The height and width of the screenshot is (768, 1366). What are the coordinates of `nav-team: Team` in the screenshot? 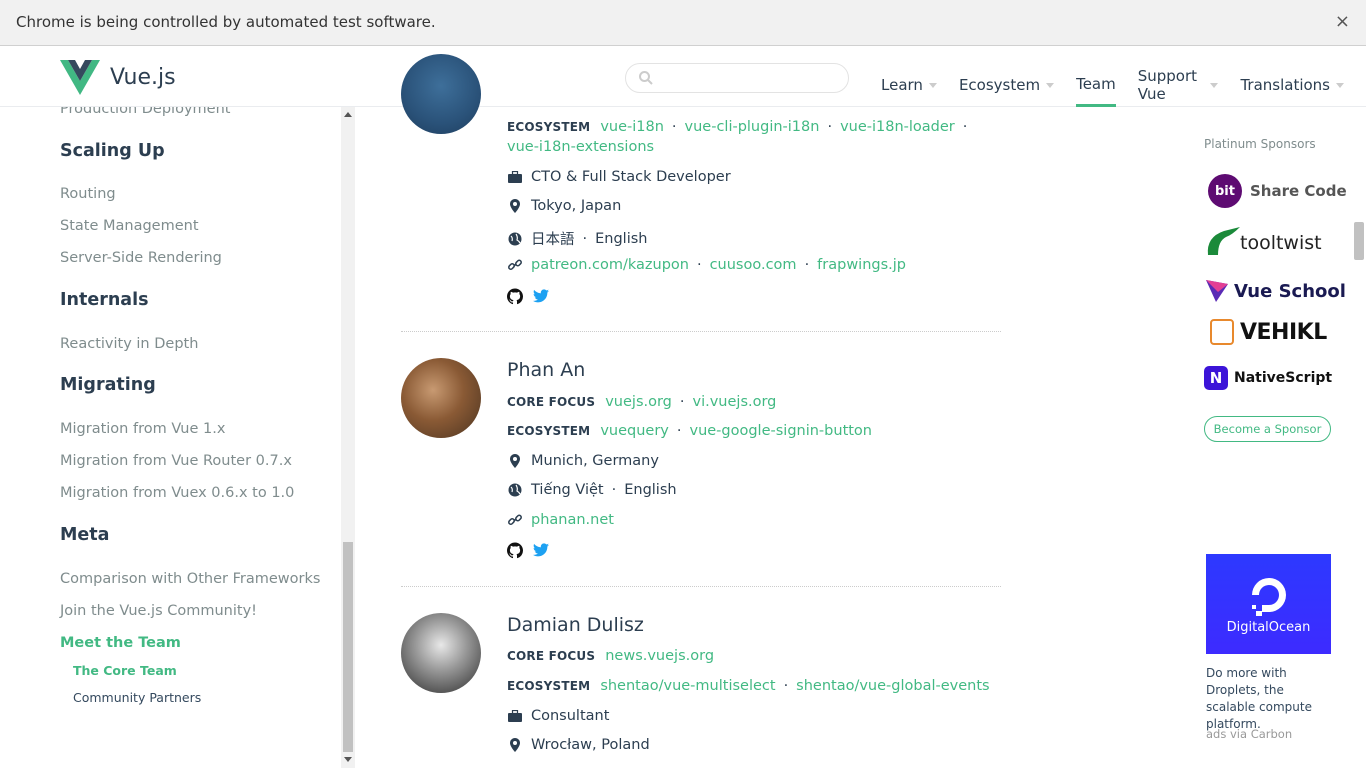 It's located at (1096, 87).